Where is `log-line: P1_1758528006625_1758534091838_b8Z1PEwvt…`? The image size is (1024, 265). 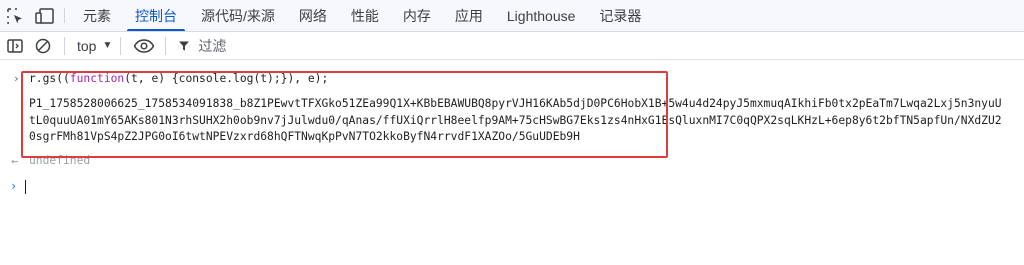 log-line: P1_1758528006625_1758534091838_b8Z1PEwvt… is located at coordinates (515, 103).